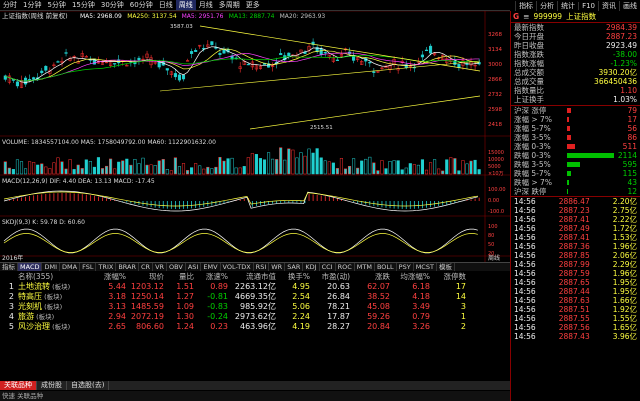 The width and height of the screenshot is (640, 401). What do you see at coordinates (70, 267) in the screenshot?
I see `indicator-tab-3: DMA` at bounding box center [70, 267].